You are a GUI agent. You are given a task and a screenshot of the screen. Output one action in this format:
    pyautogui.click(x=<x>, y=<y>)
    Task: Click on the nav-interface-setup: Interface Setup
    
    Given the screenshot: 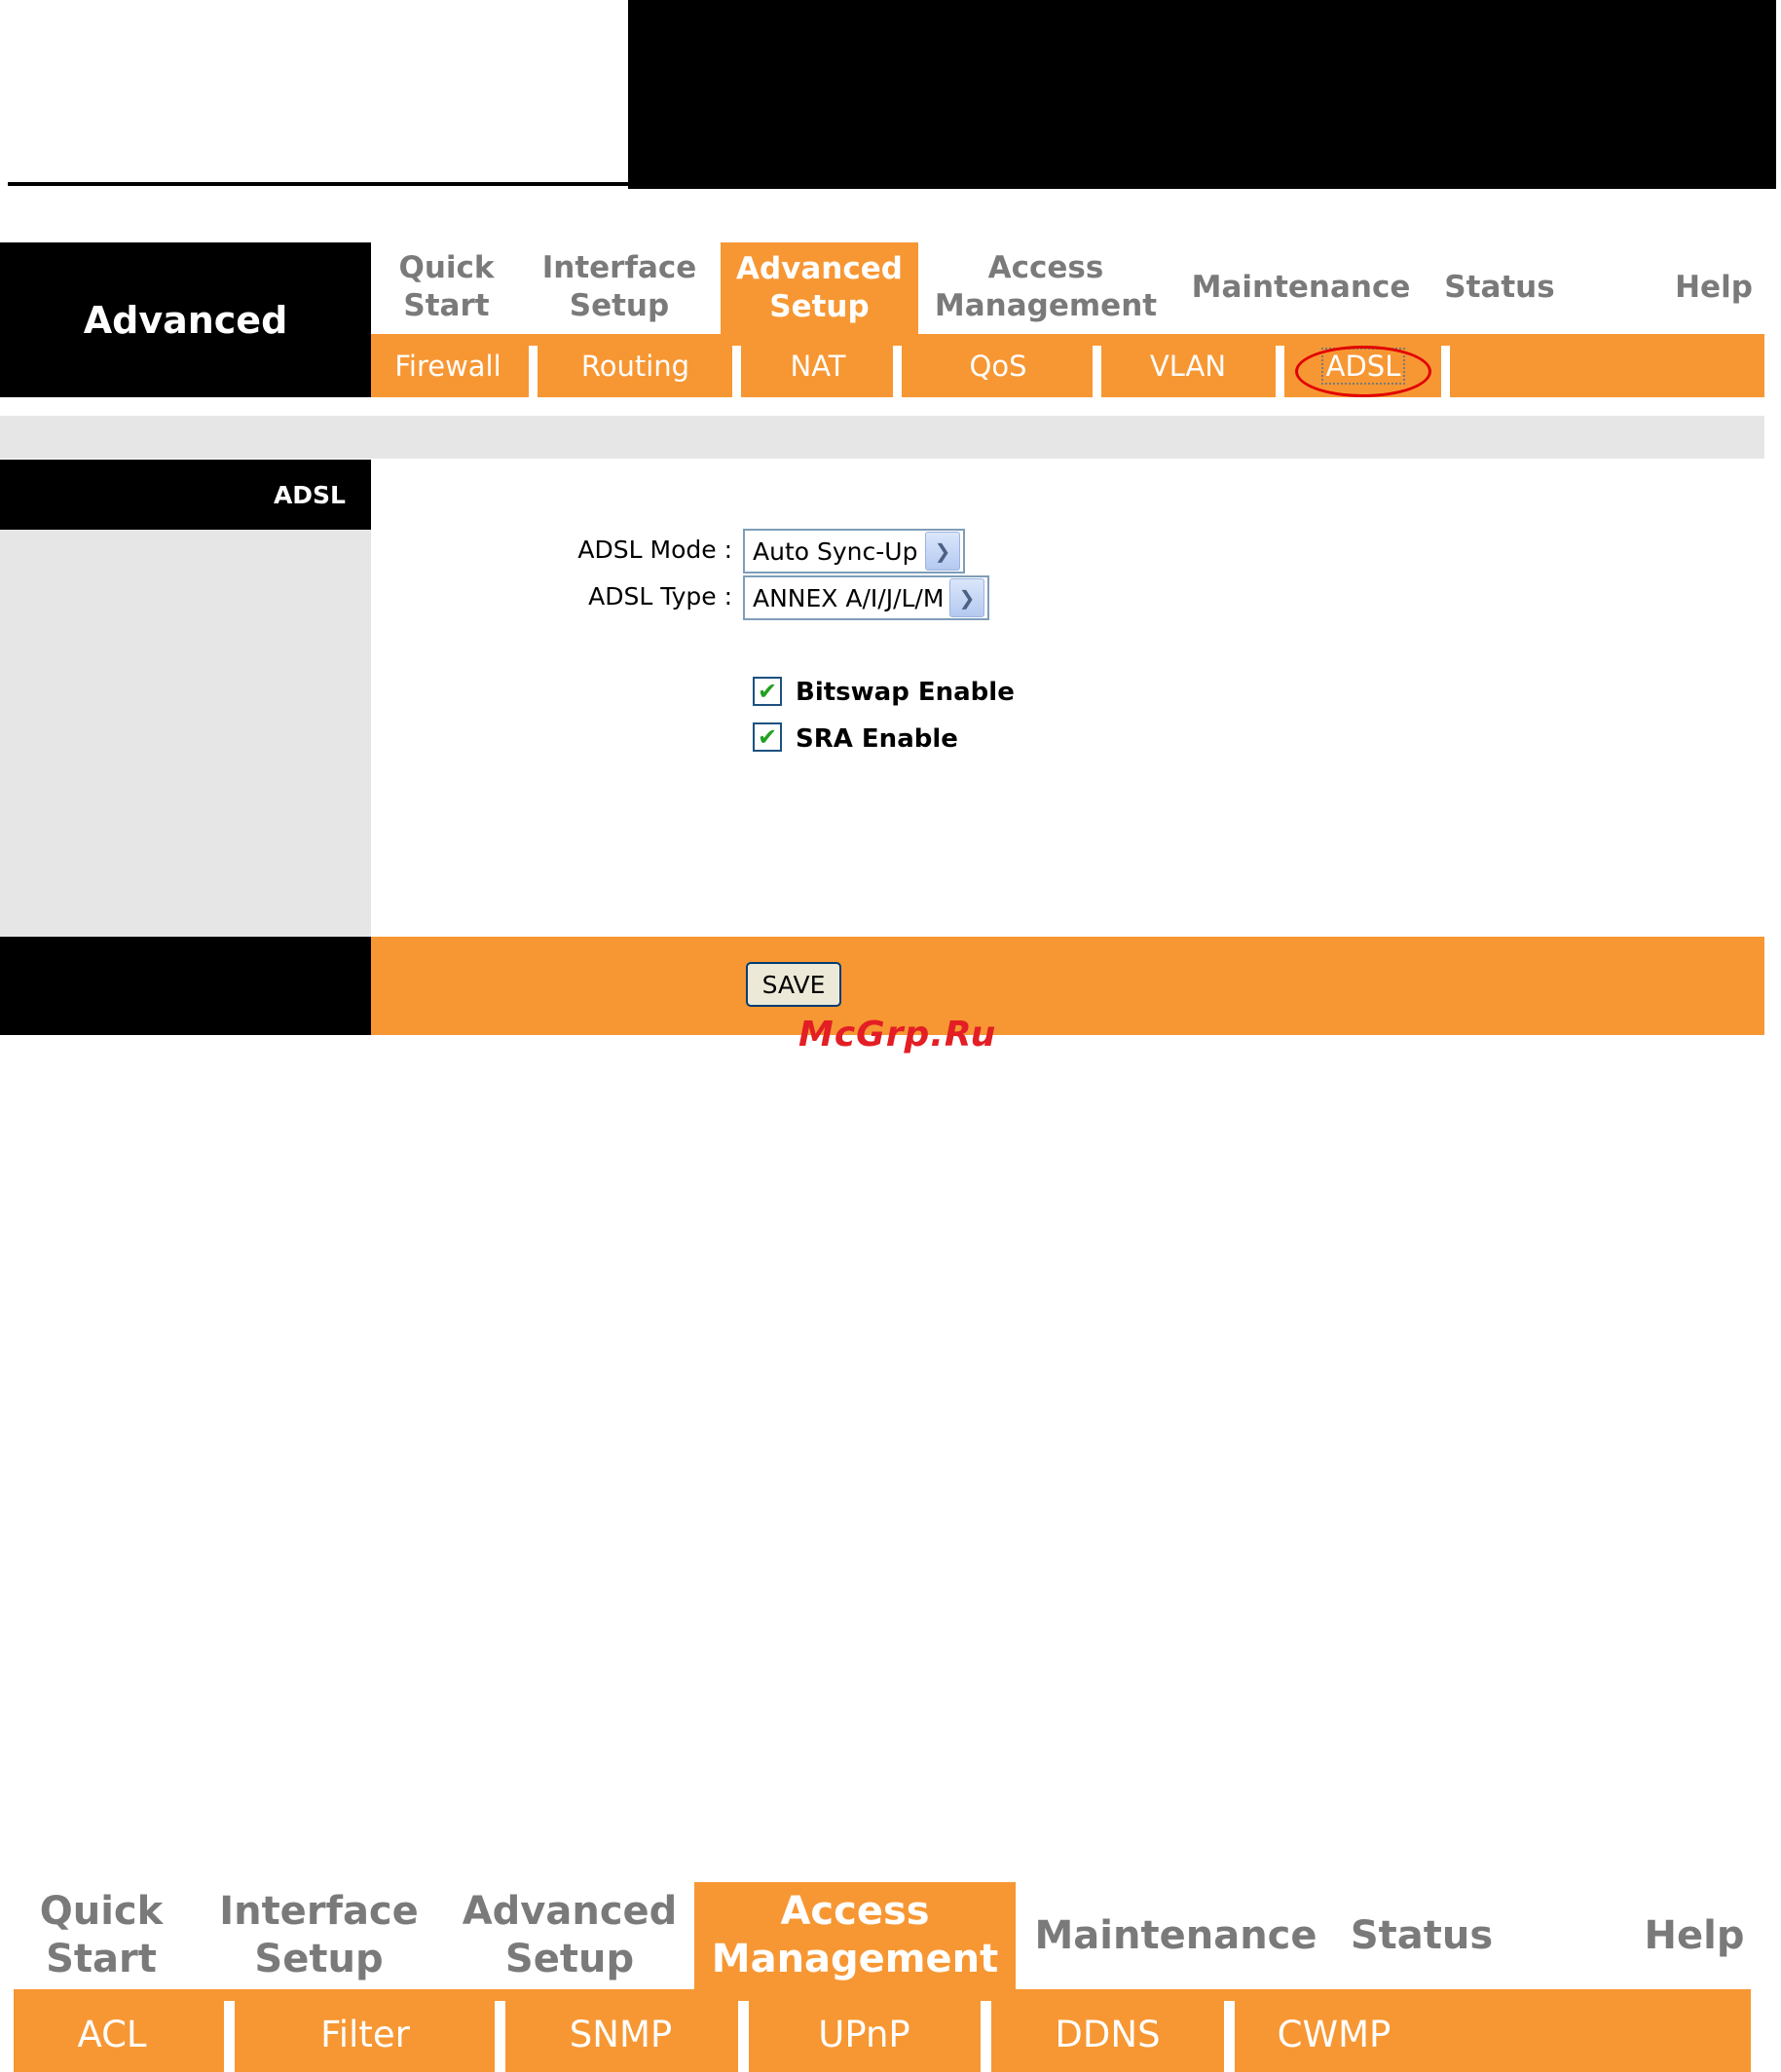 What is the action you would take?
    pyautogui.click(x=619, y=287)
    